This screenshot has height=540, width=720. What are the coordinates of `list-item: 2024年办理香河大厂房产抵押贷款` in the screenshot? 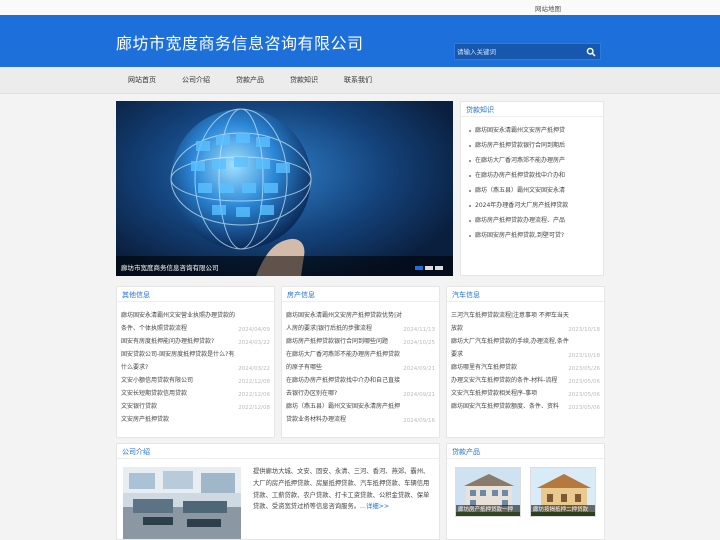 It's located at (535, 208).